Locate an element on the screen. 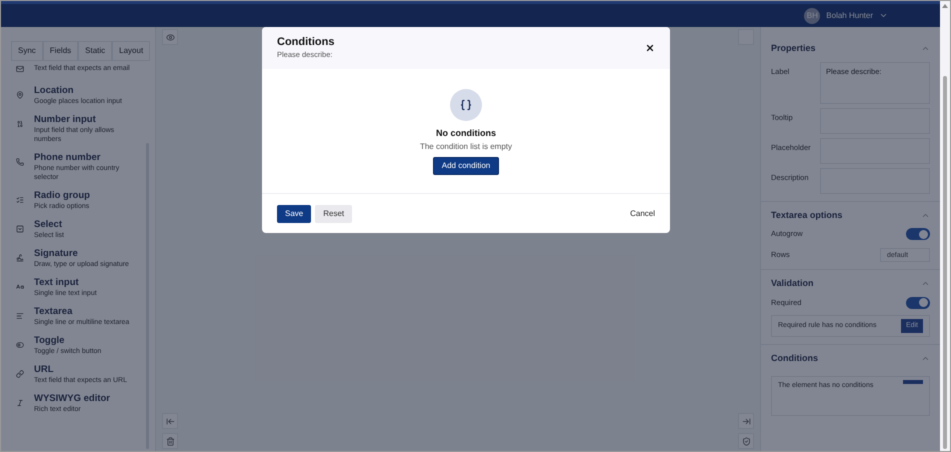  field-type-title: Text input is located at coordinates (84, 283).